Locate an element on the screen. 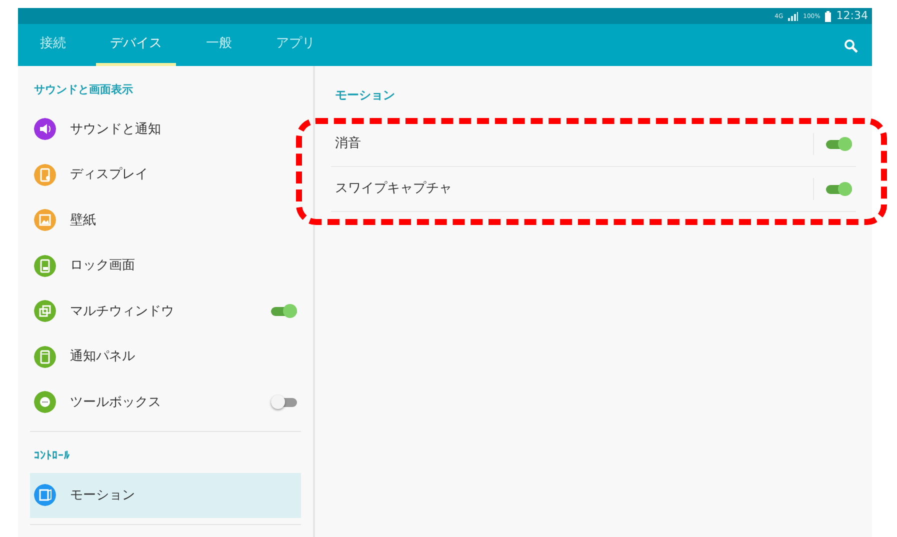 The height and width of the screenshot is (537, 897). section-header: モーション is located at coordinates (365, 95).